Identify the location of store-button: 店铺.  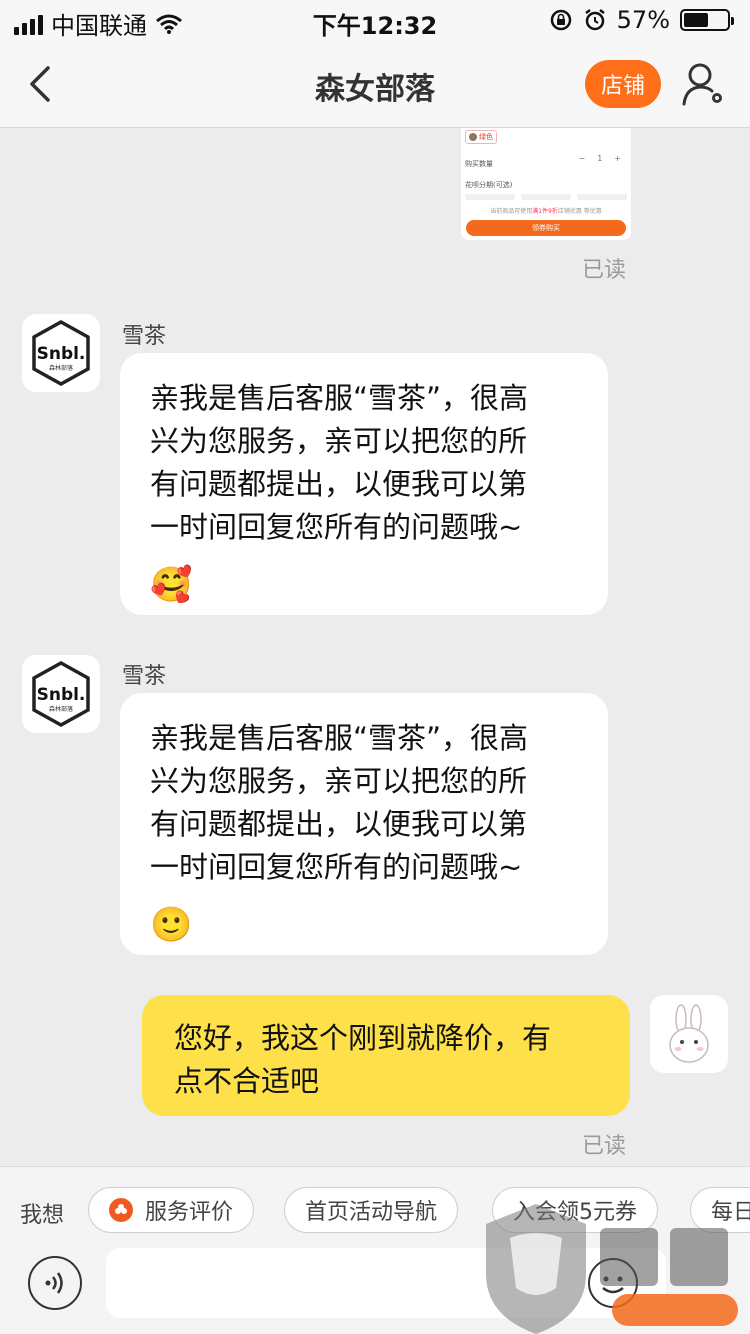
(623, 84).